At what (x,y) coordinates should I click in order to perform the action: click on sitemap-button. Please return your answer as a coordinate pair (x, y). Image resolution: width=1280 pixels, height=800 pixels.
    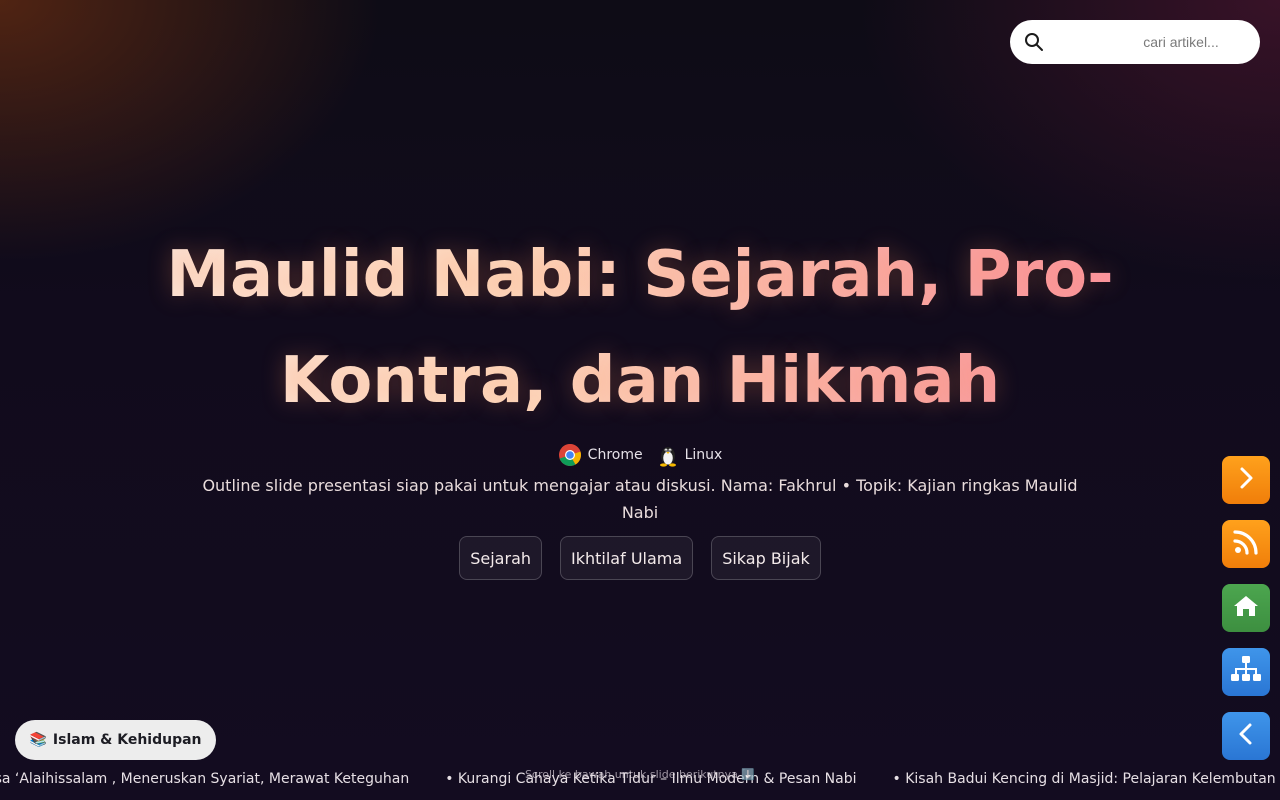
    Looking at the image, I should click on (1246, 672).